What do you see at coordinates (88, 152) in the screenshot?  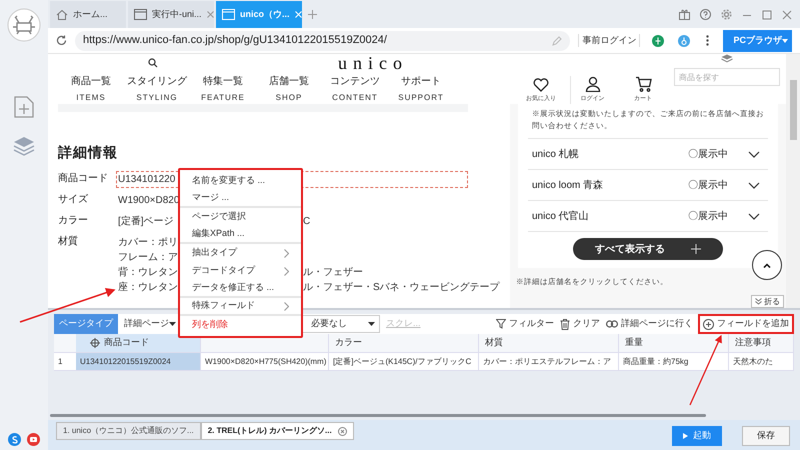 I see `section-heading: 詳細情報` at bounding box center [88, 152].